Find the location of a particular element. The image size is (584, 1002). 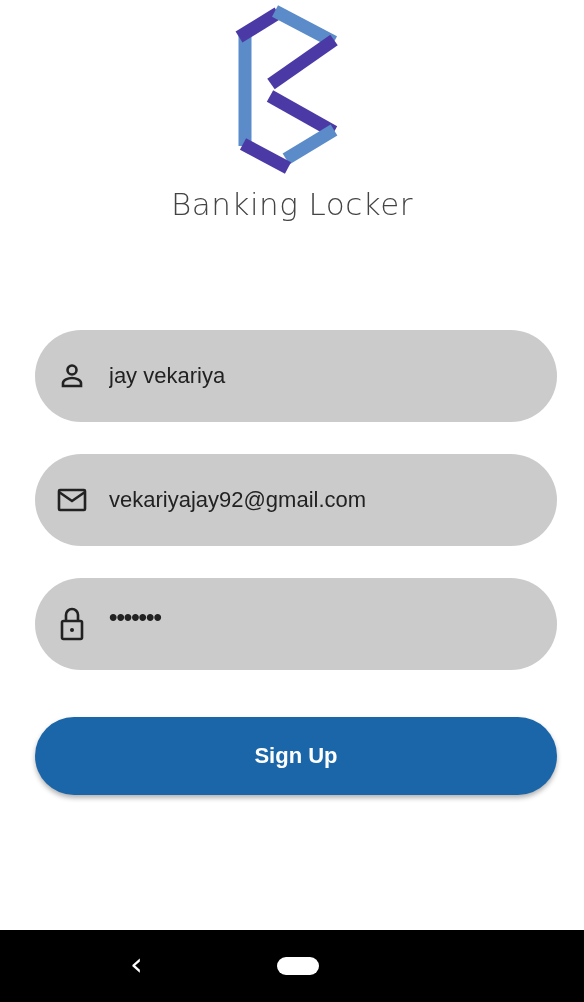

home-button is located at coordinates (298, 966).